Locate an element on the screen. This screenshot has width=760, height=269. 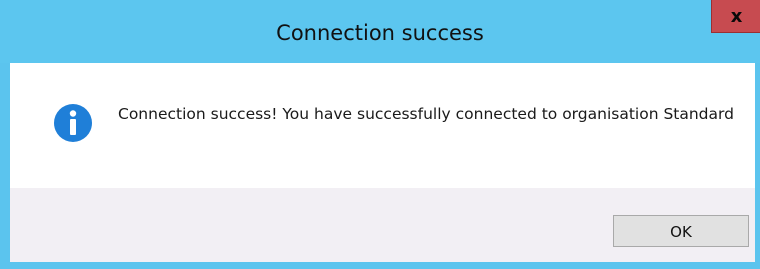
info-icon is located at coordinates (73, 123).